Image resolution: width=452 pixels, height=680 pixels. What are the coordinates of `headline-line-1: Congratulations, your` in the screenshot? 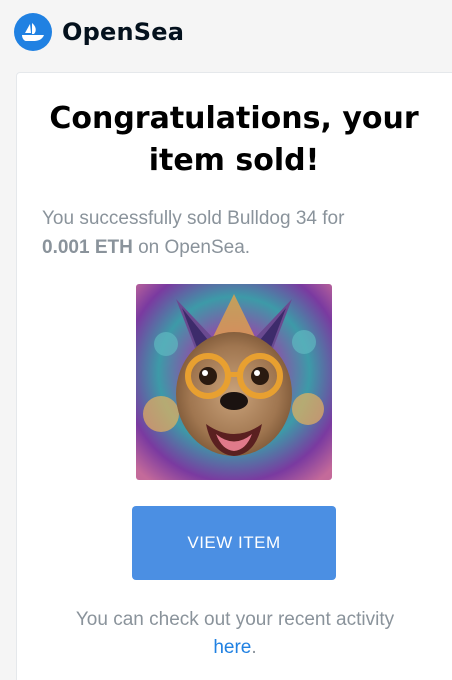 It's located at (234, 118).